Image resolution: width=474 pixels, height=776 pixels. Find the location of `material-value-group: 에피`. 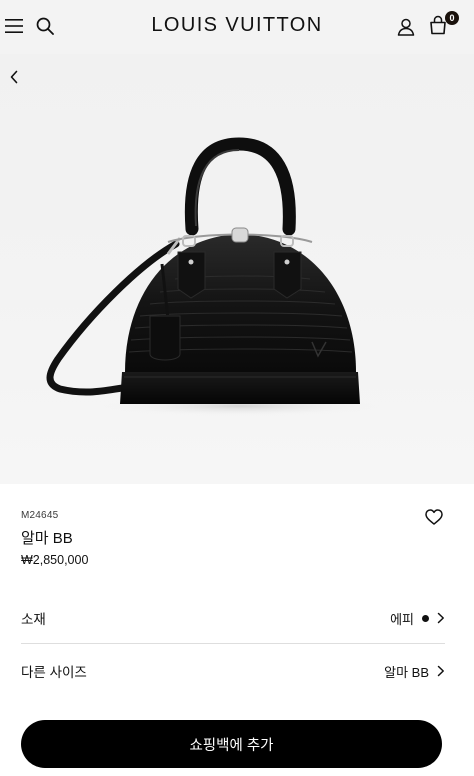

material-value-group: 에피 is located at coordinates (417, 618).